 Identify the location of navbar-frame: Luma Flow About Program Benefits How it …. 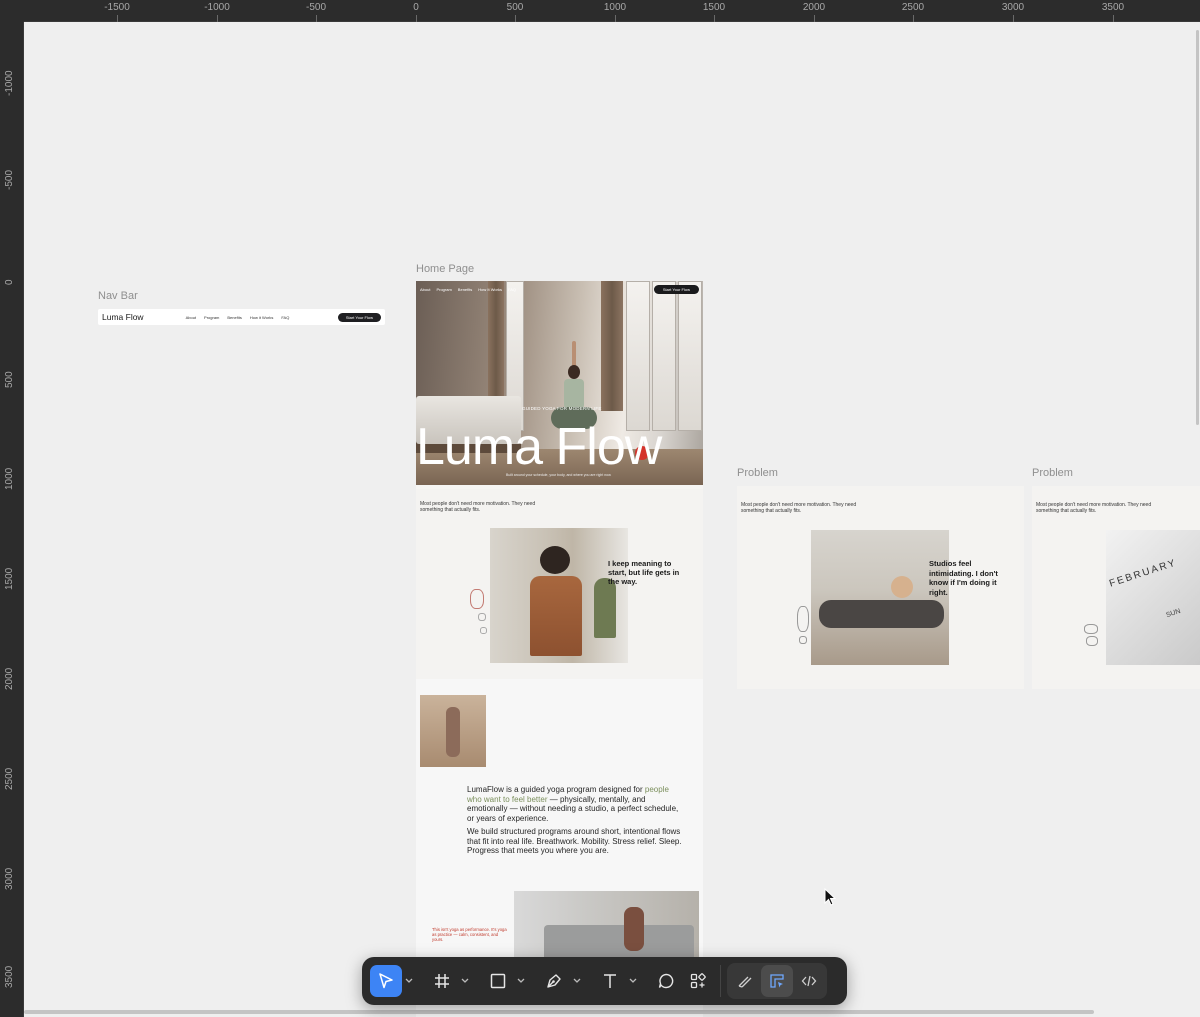
(241, 317).